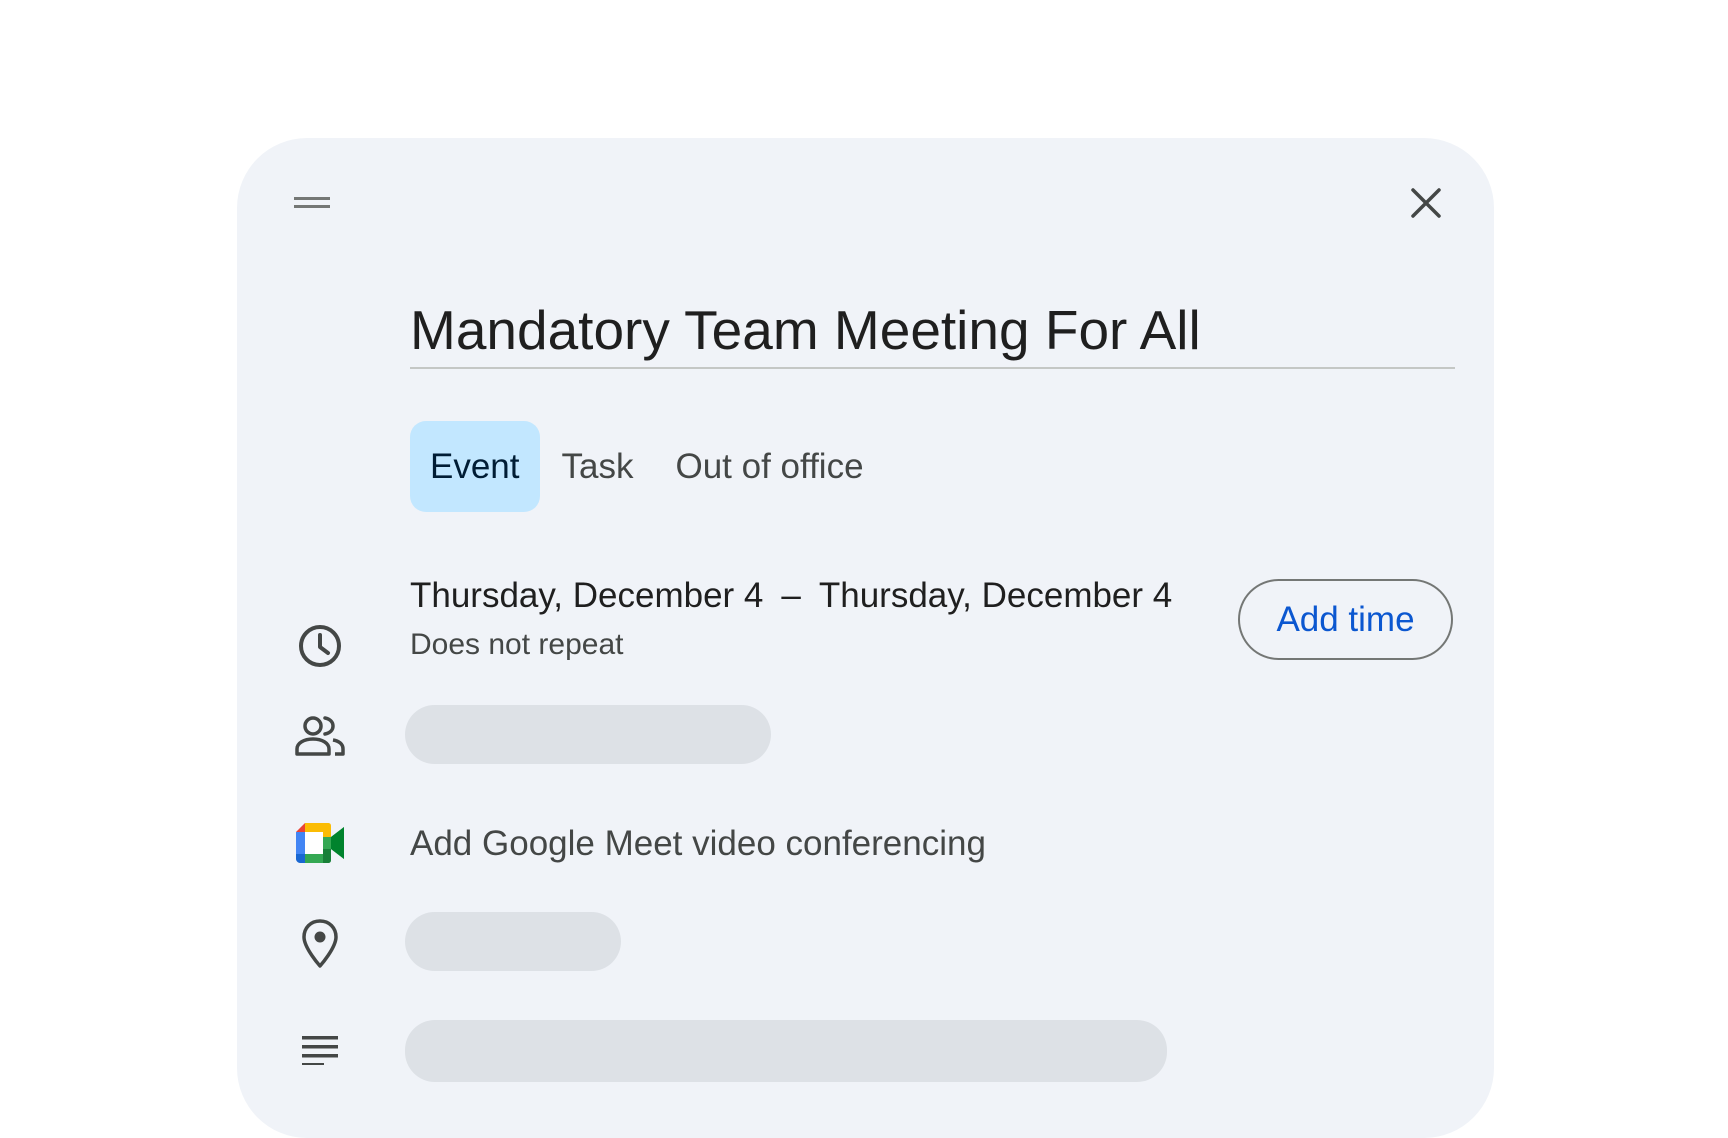 The image size is (1728, 1138). I want to click on description-placeholder, so click(786, 1051).